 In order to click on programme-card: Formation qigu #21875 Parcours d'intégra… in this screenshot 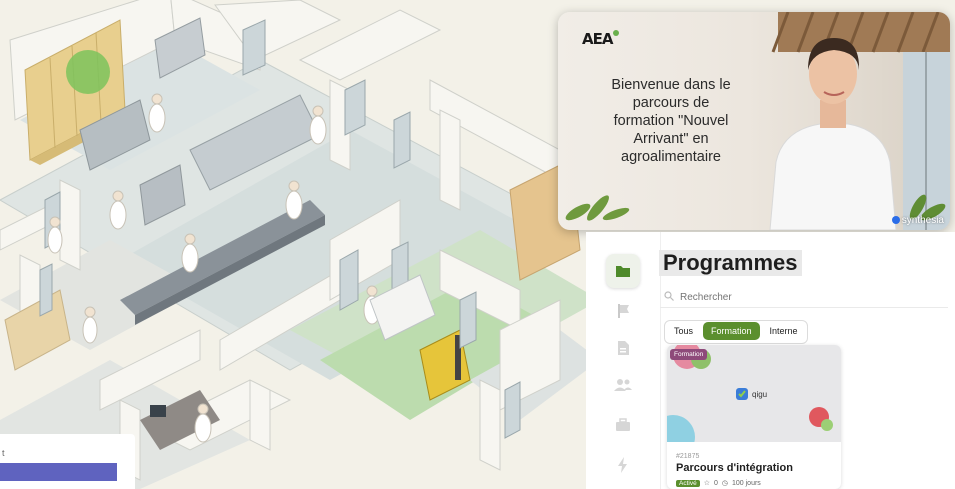, I will do `click(754, 417)`.